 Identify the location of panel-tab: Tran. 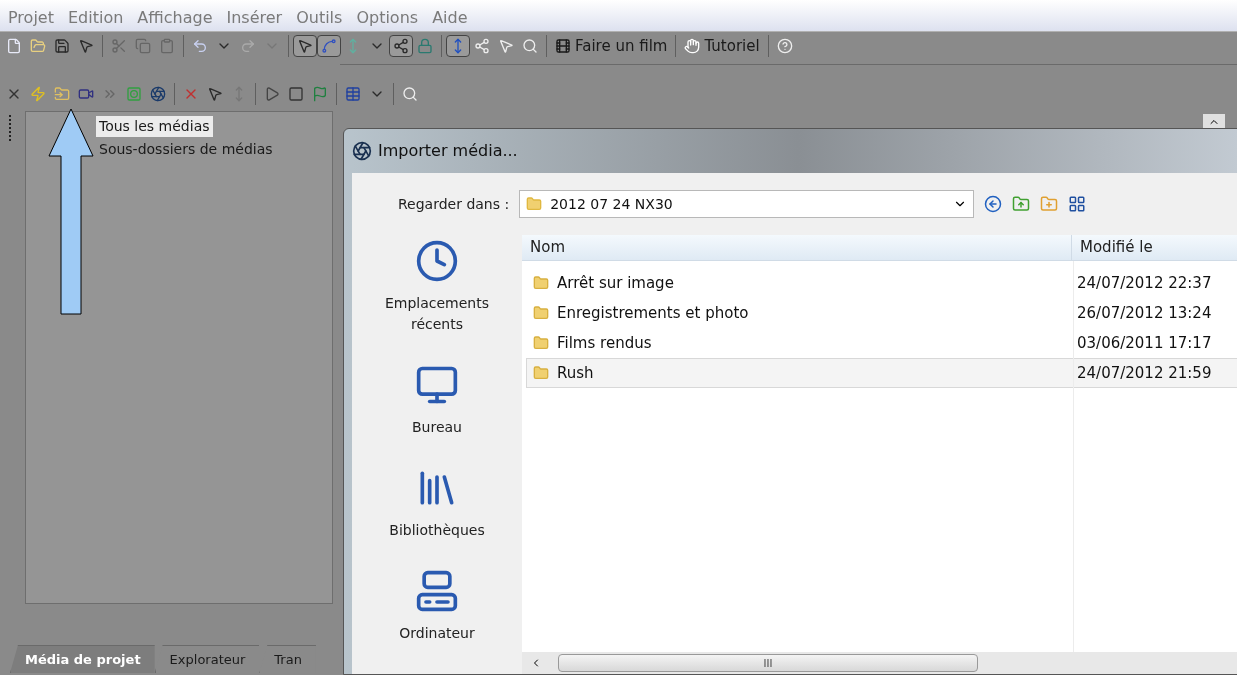
(287, 659).